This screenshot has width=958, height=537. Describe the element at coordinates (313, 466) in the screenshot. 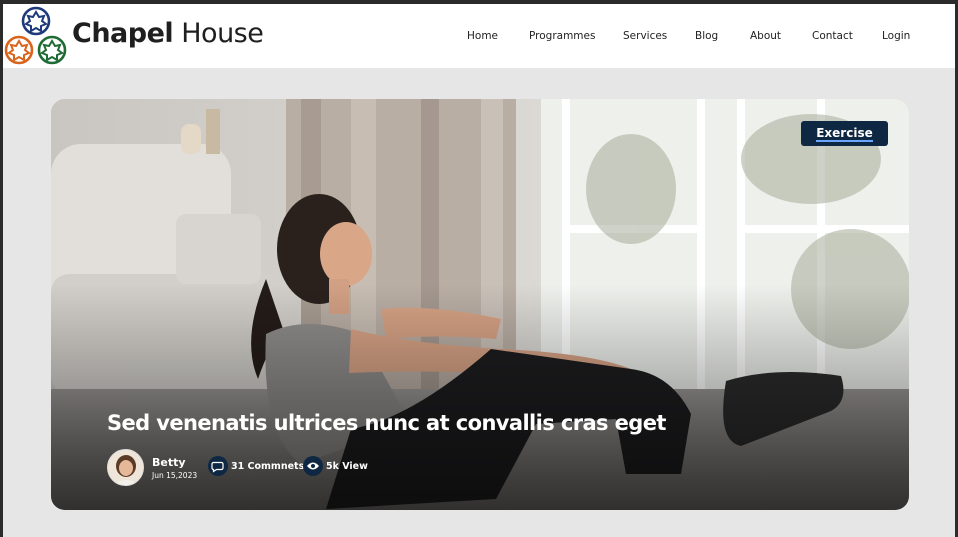

I see `eye-icon` at that location.